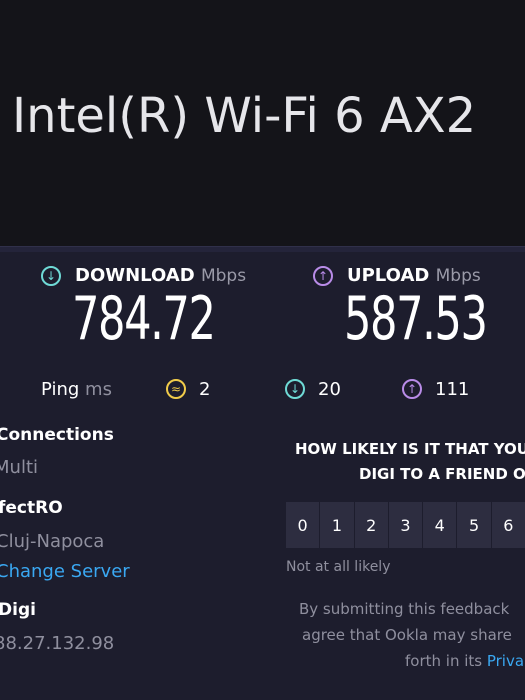  I want to click on download-unit: Mbps, so click(223, 276).